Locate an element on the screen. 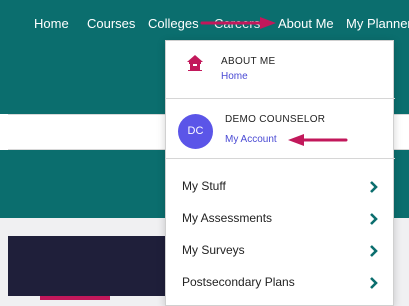 This screenshot has width=409, height=306. menu-item-label: My Assessments is located at coordinates (227, 218).